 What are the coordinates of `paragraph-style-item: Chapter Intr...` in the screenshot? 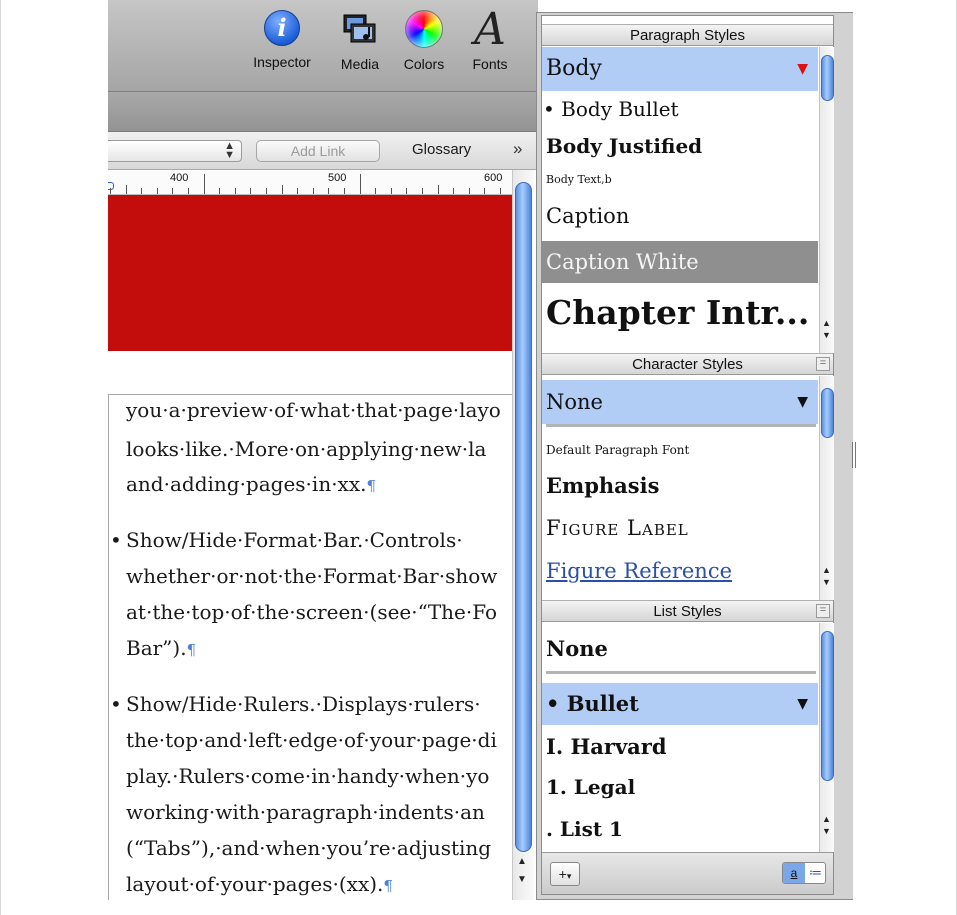 It's located at (680, 313).